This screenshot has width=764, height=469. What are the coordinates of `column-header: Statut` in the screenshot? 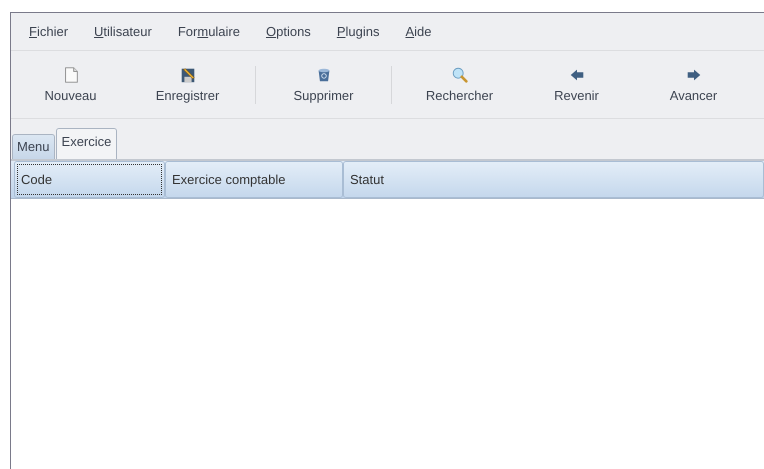 It's located at (553, 179).